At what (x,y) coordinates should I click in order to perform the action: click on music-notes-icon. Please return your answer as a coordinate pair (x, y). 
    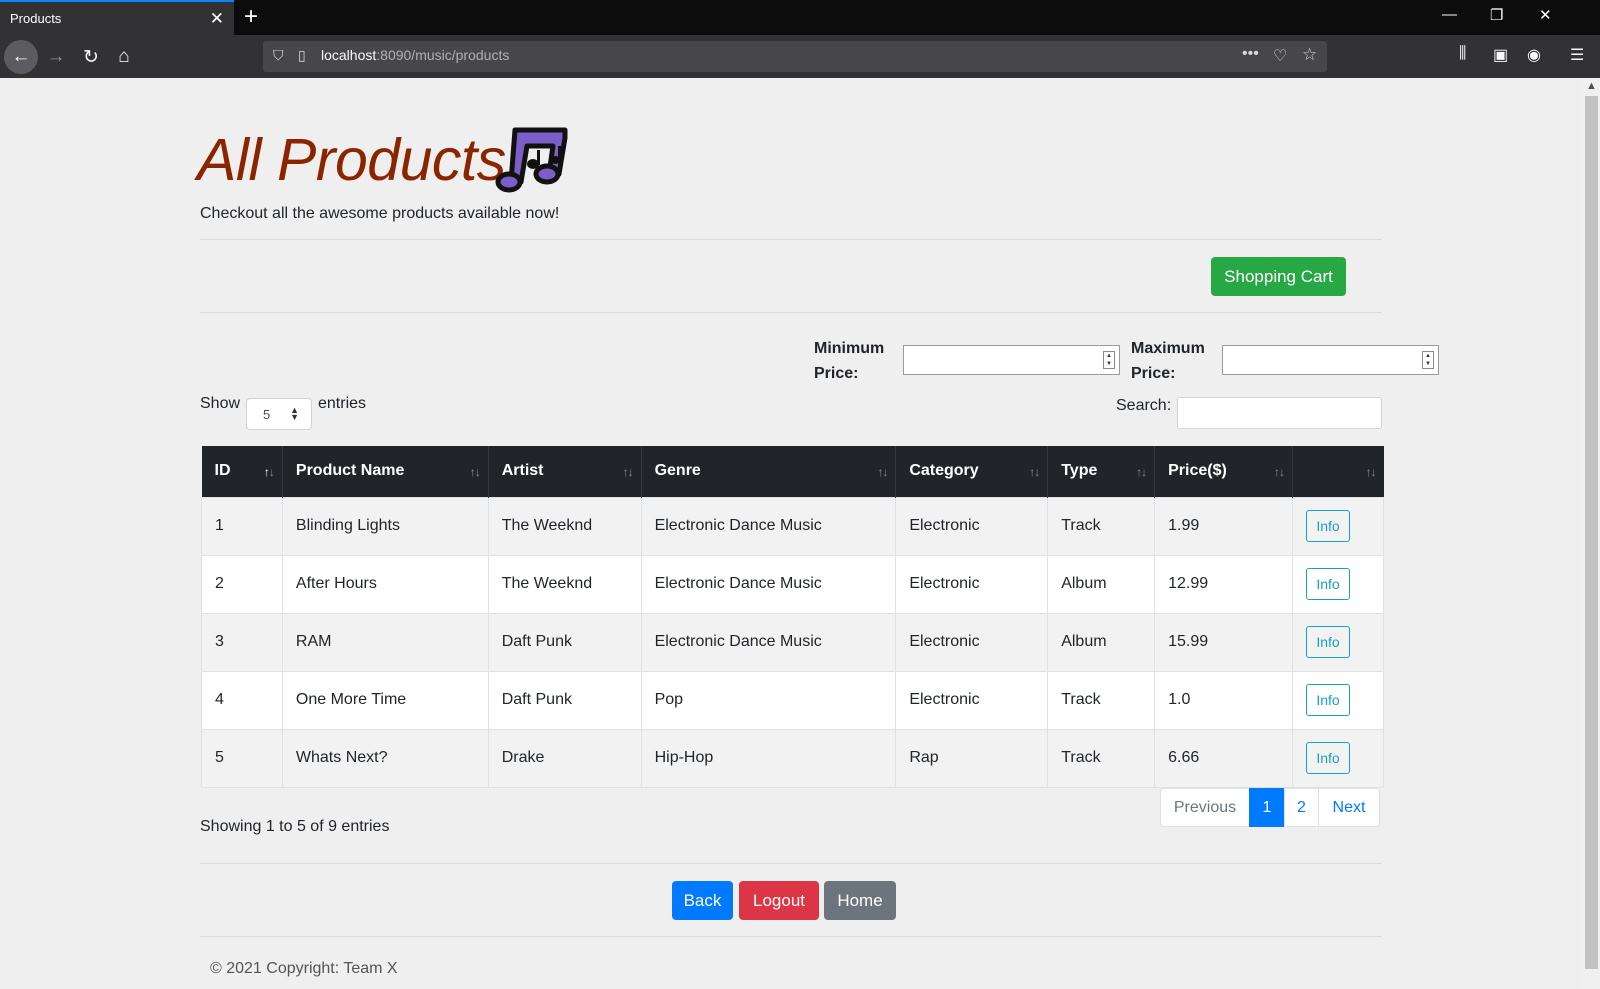
    Looking at the image, I should click on (531, 160).